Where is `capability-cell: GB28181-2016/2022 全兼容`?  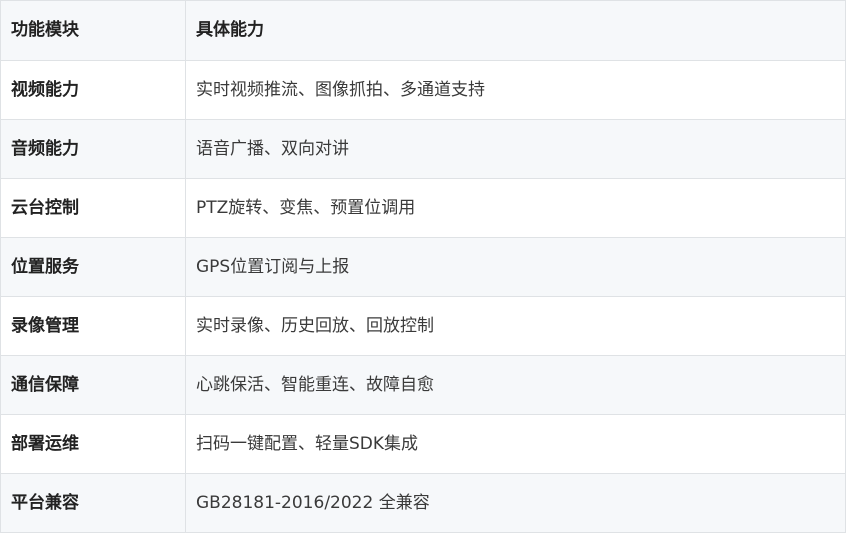 capability-cell: GB28181-2016/2022 全兼容 is located at coordinates (515, 503).